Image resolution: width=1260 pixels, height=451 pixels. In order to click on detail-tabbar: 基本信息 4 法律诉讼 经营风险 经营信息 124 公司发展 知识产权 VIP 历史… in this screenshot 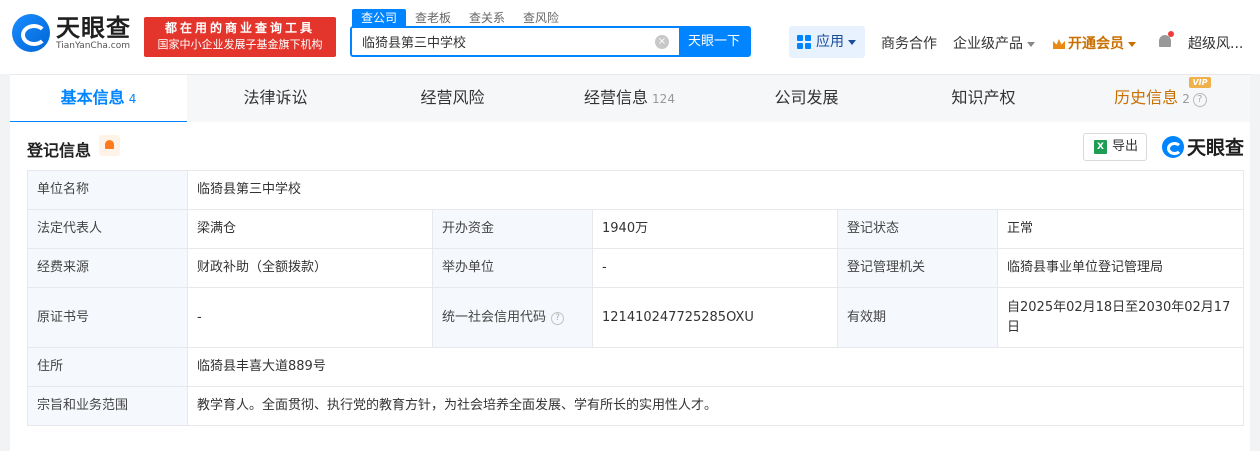, I will do `click(630, 98)`.